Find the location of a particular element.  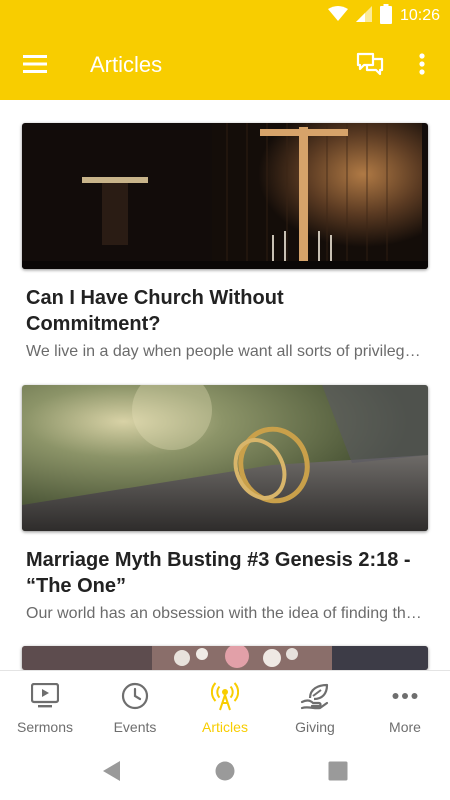

clock-icon is located at coordinates (135, 696).